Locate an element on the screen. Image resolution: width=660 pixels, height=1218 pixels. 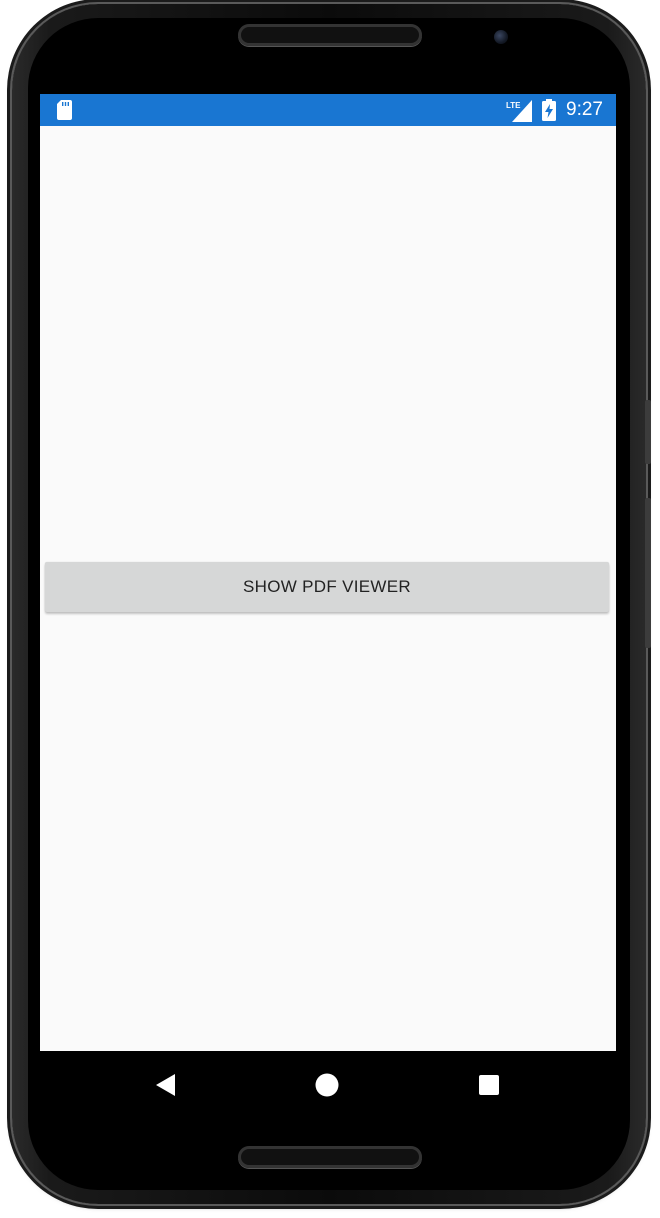
bottom-speaker-grille is located at coordinates (330, 1157).